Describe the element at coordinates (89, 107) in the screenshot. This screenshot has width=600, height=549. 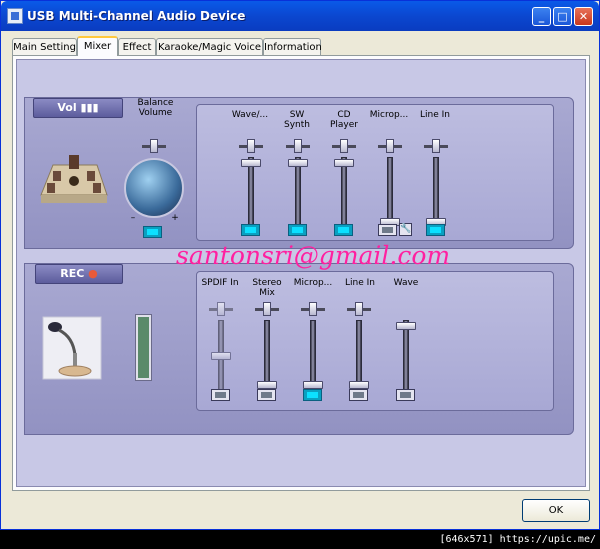
I see `volume-bars-icon: ▮▮▮` at that location.